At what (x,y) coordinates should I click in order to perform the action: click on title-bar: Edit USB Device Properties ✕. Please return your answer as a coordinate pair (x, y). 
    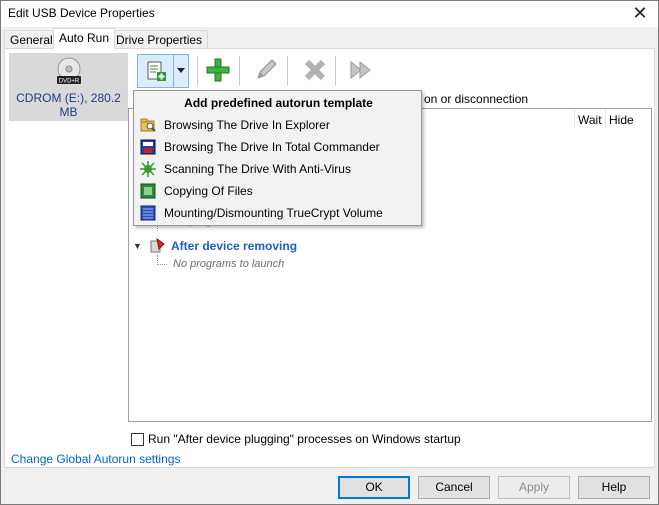
    Looking at the image, I should click on (329, 14).